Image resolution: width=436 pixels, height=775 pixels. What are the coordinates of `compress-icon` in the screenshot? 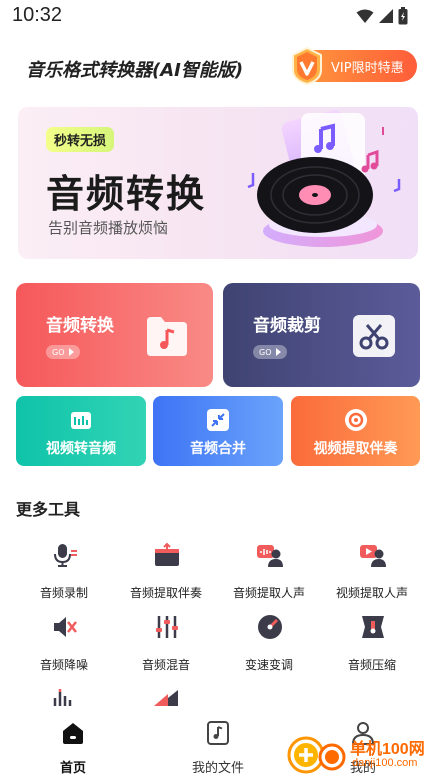 It's located at (373, 627).